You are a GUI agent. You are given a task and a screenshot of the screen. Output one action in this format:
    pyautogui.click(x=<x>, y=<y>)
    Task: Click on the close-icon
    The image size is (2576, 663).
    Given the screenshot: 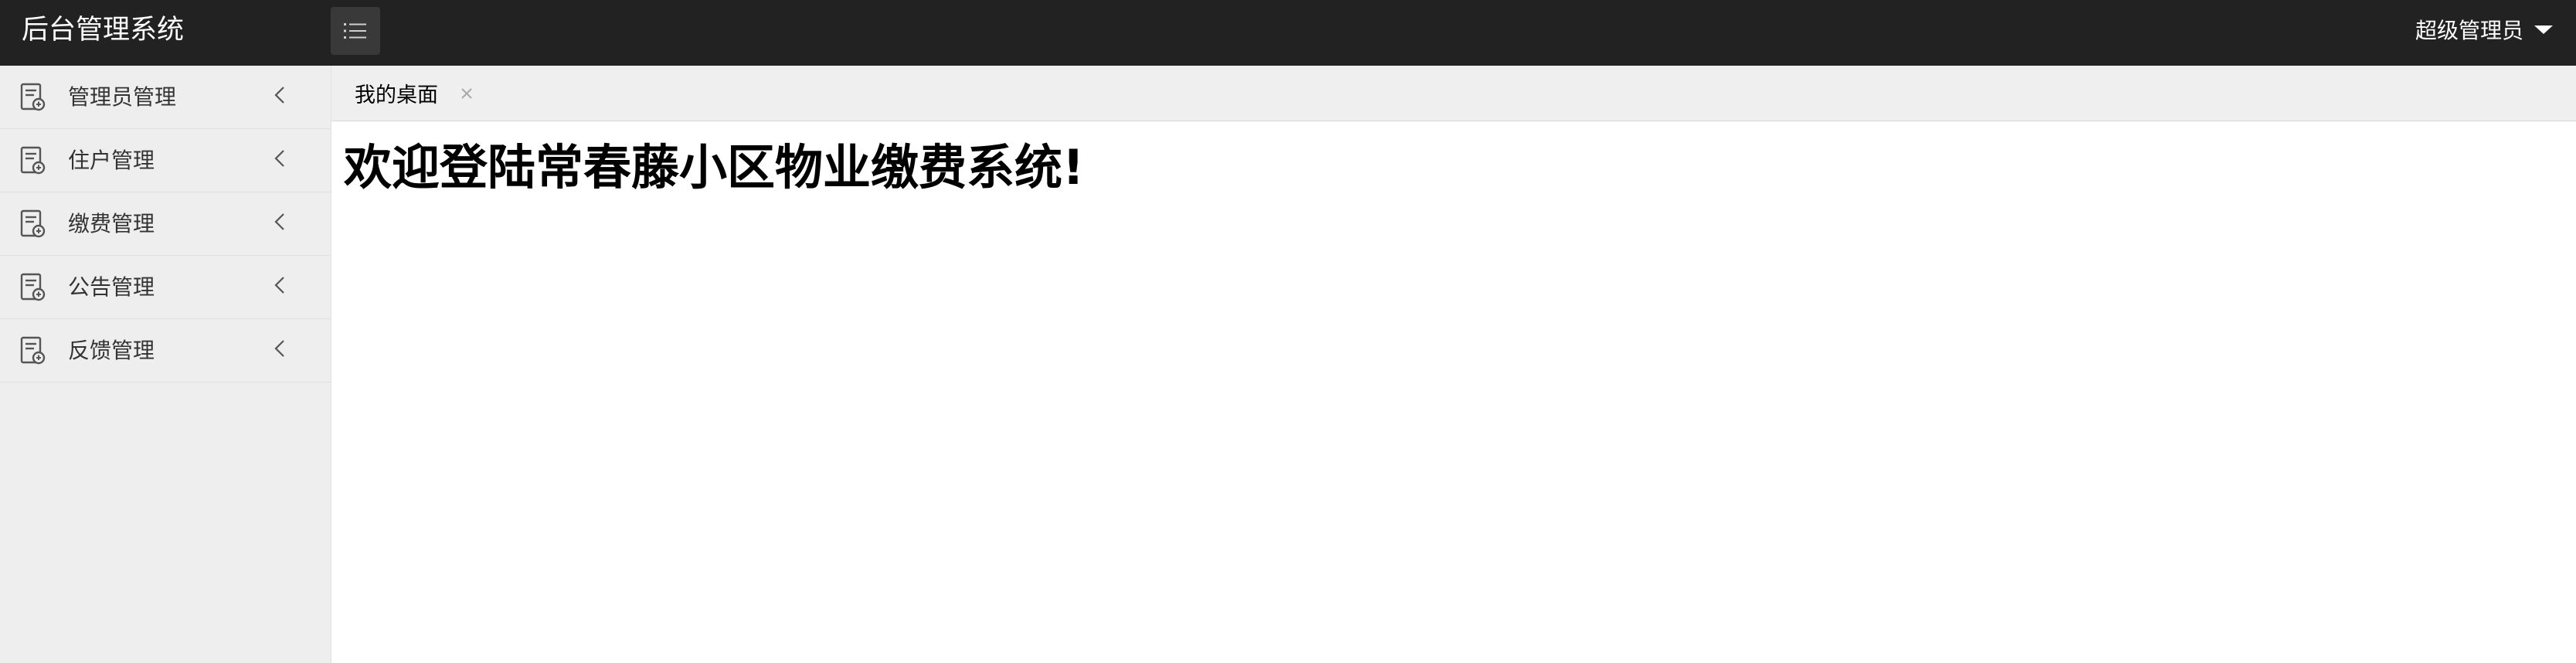 What is the action you would take?
    pyautogui.click(x=466, y=93)
    